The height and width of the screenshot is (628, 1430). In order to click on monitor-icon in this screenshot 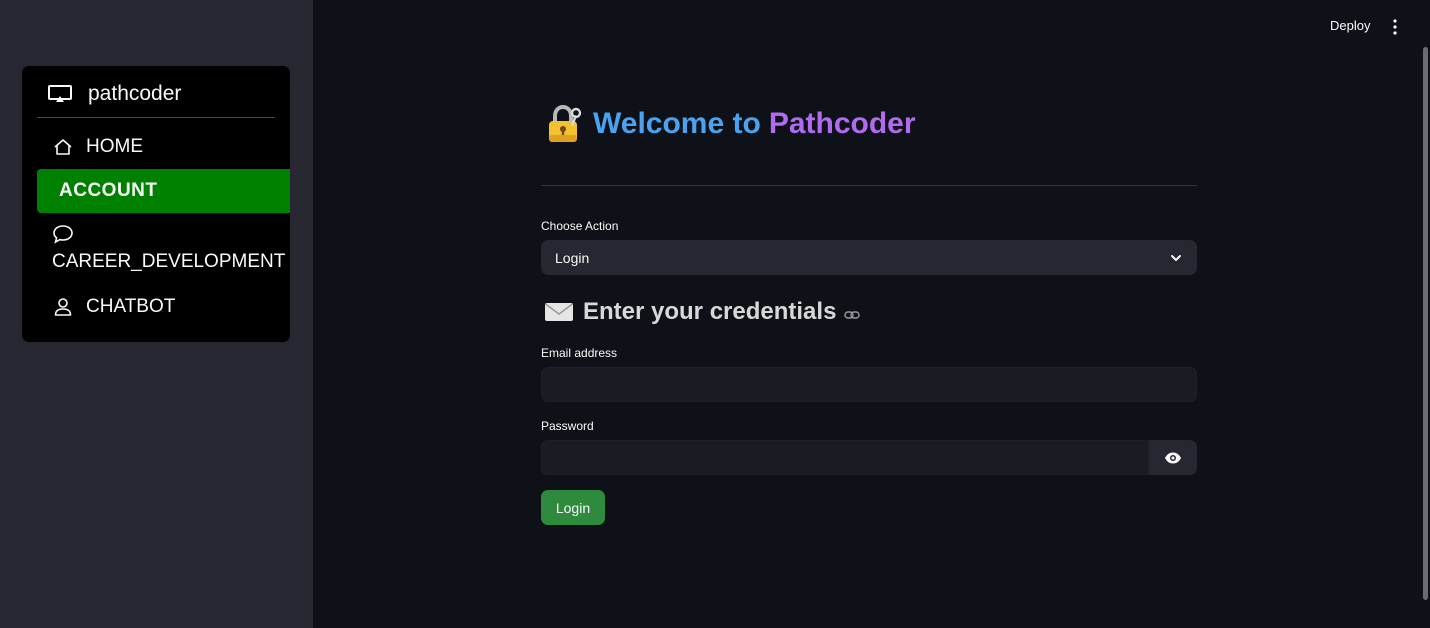, I will do `click(60, 94)`.